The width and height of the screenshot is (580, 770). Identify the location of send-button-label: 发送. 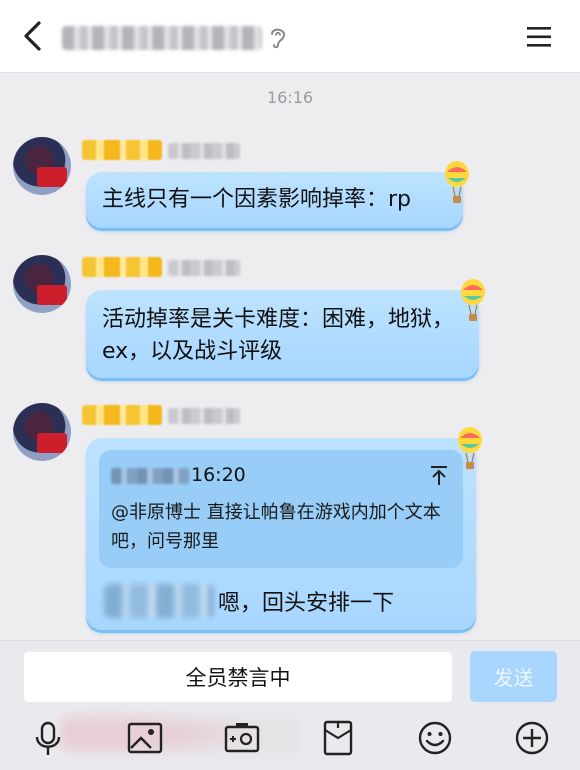
(513, 678).